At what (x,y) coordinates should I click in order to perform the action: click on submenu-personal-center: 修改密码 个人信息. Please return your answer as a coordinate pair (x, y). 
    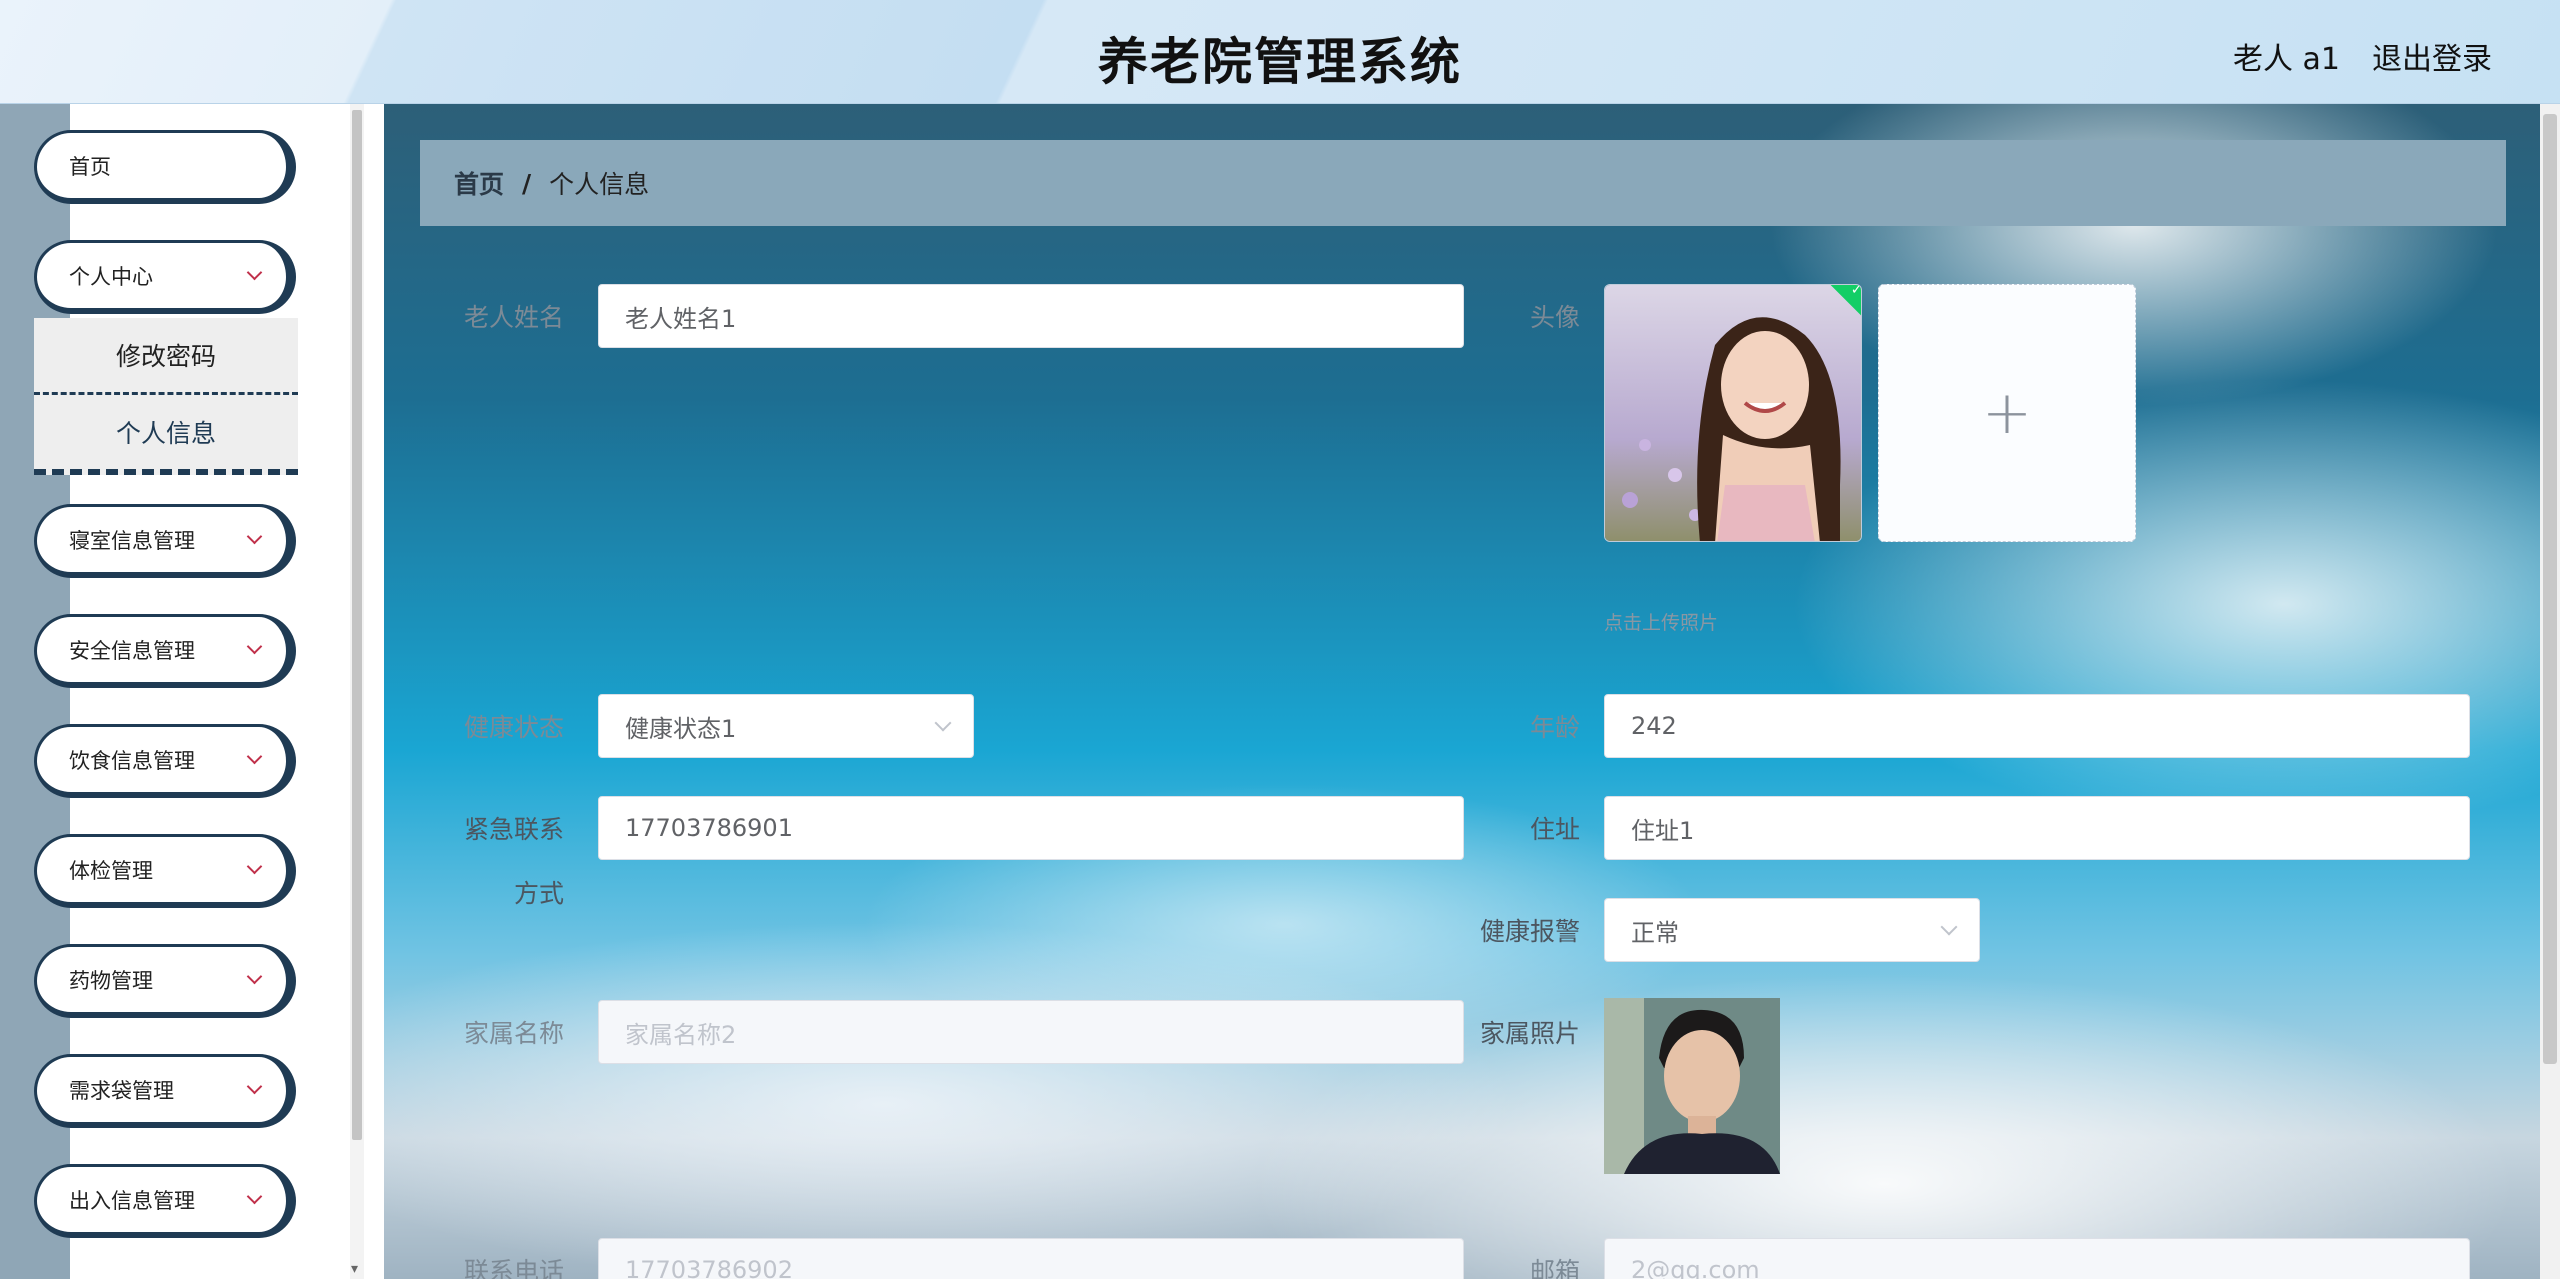
    Looking at the image, I should click on (166, 396).